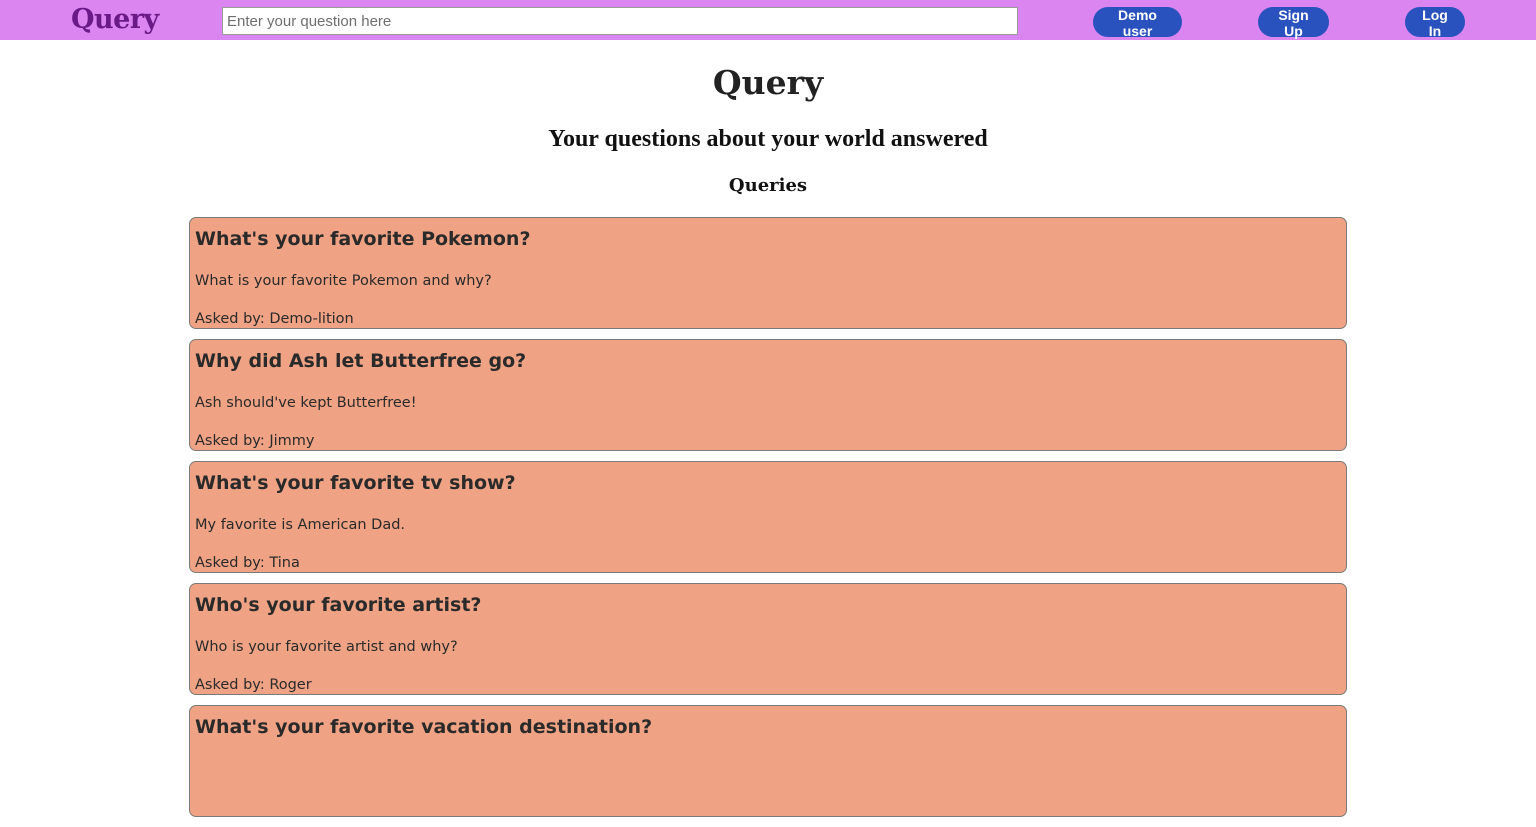 The width and height of the screenshot is (1536, 827). Describe the element at coordinates (620, 21) in the screenshot. I see `search-input` at that location.